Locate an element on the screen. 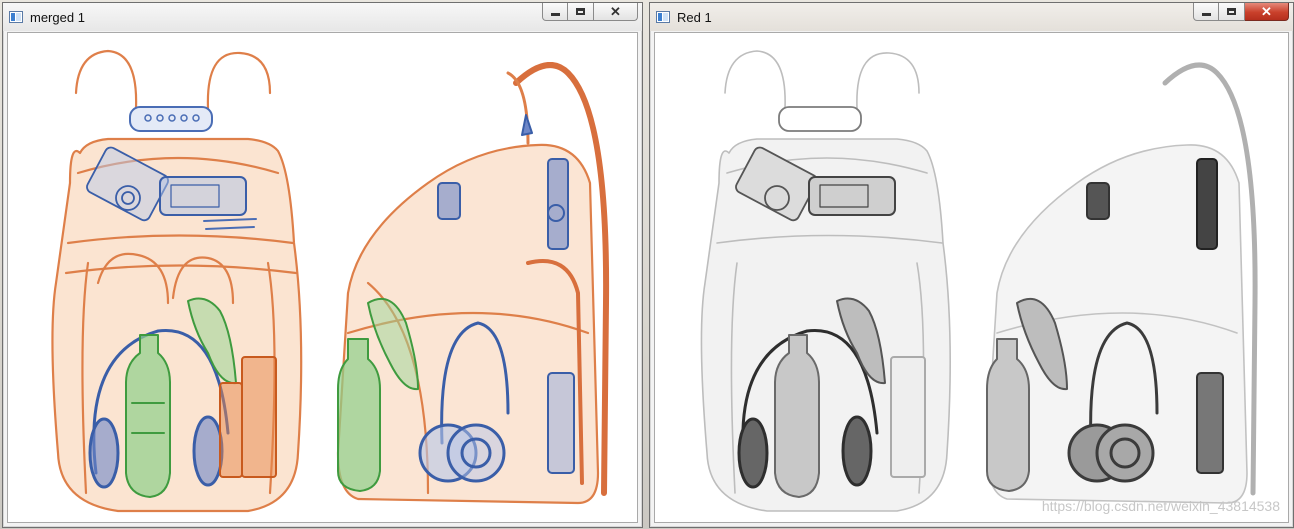 The width and height of the screenshot is (1294, 529). phone-item is located at coordinates (203, 196).